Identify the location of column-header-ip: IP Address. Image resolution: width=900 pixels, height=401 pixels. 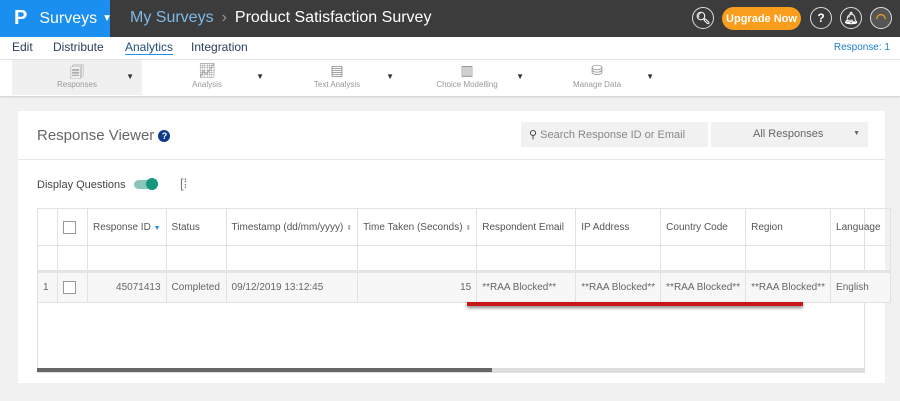
(618, 227).